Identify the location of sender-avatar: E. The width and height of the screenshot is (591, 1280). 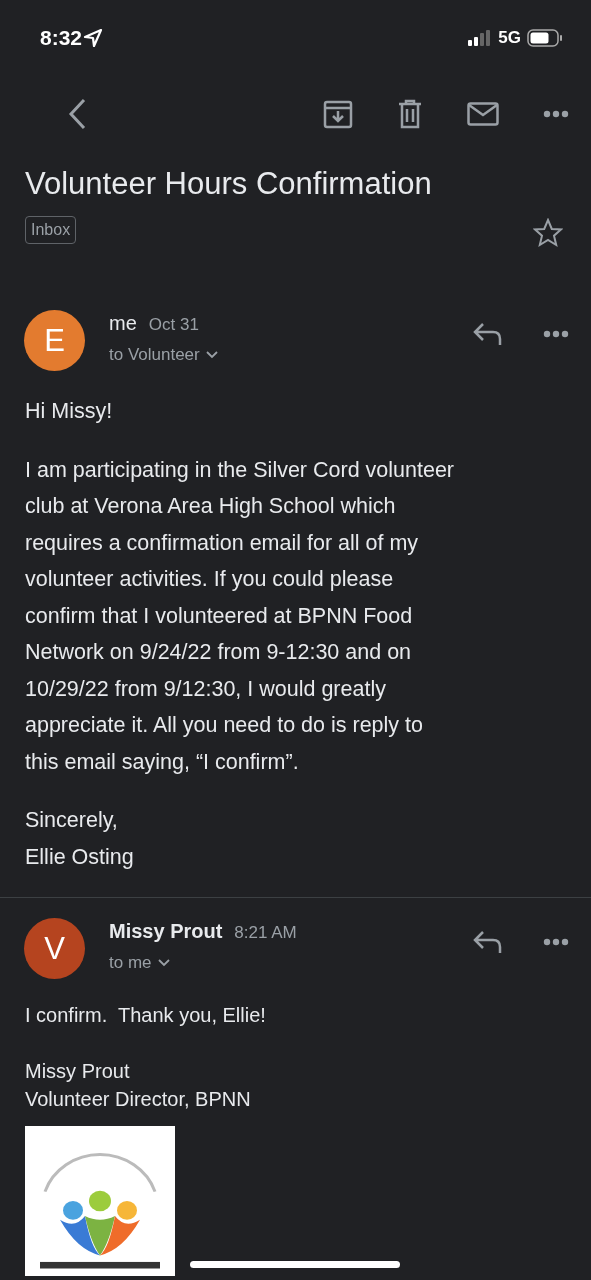
(54, 340).